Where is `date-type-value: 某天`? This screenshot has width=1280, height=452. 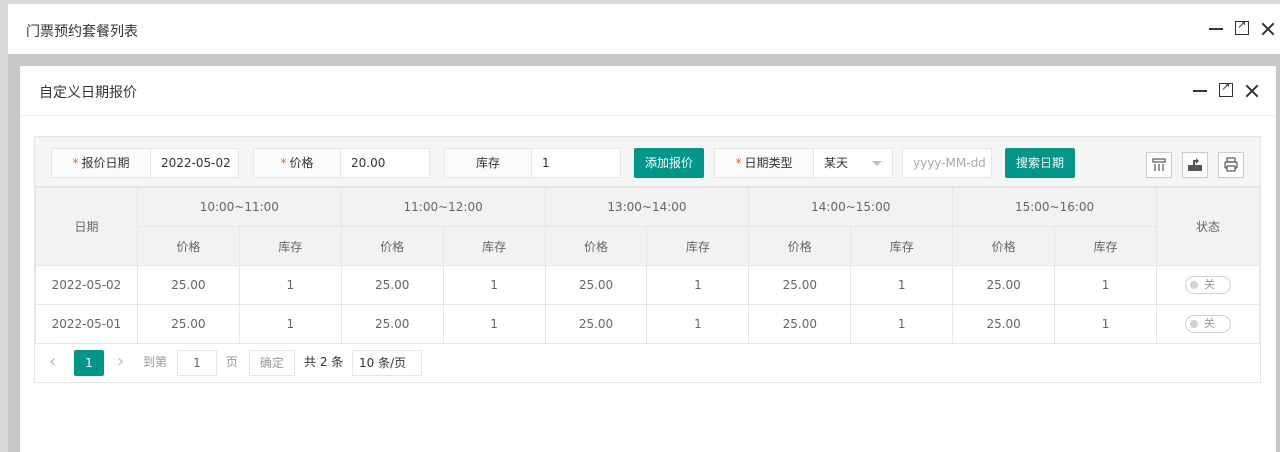
date-type-value: 某天 is located at coordinates (836, 163).